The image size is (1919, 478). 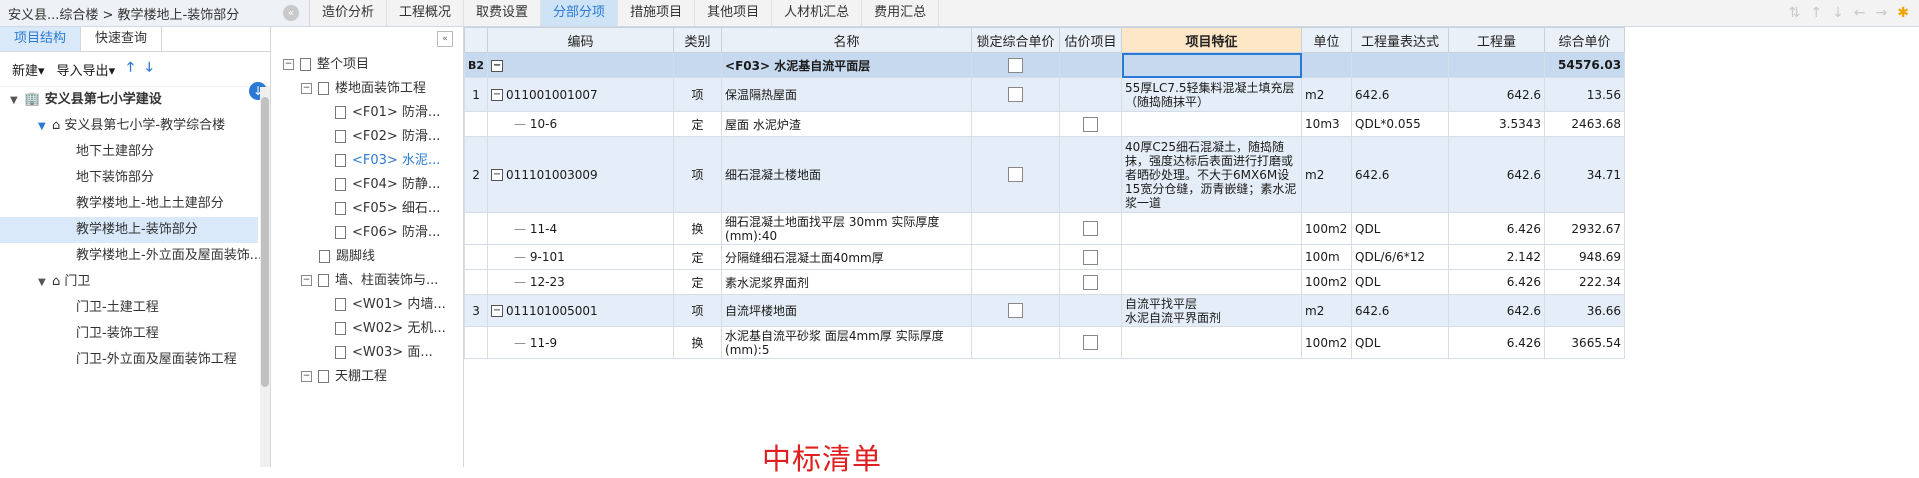 I want to click on import-export-button: 导入导出▾, so click(x=86, y=69).